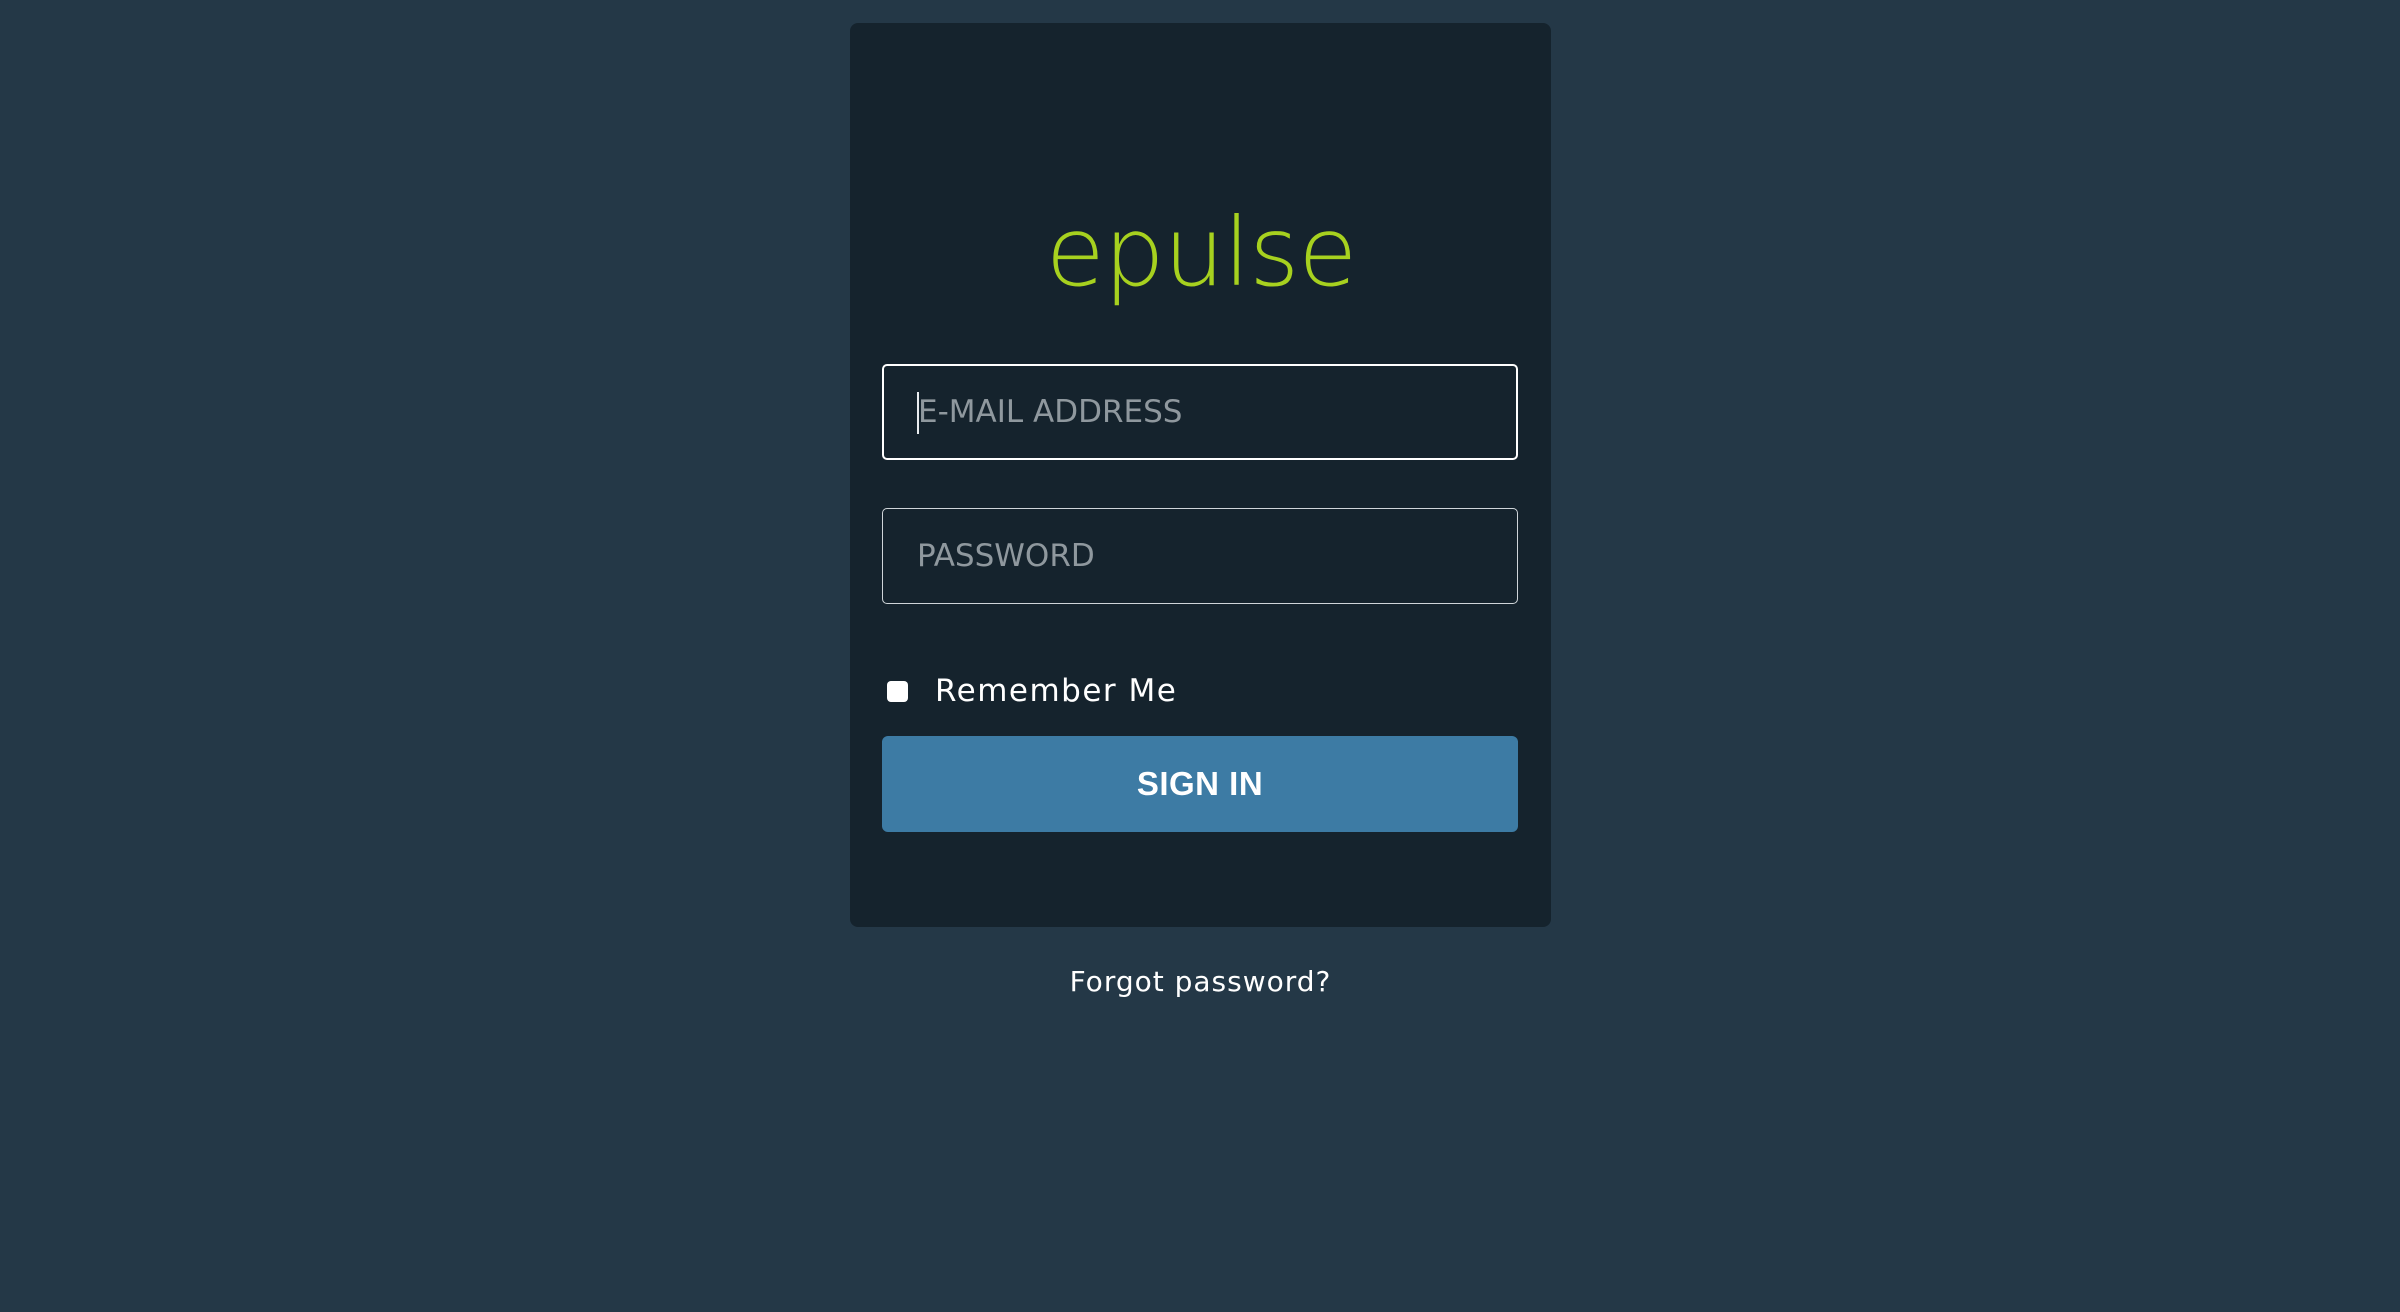  I want to click on epulse-logo-wordmark: epulse, so click(1201, 260).